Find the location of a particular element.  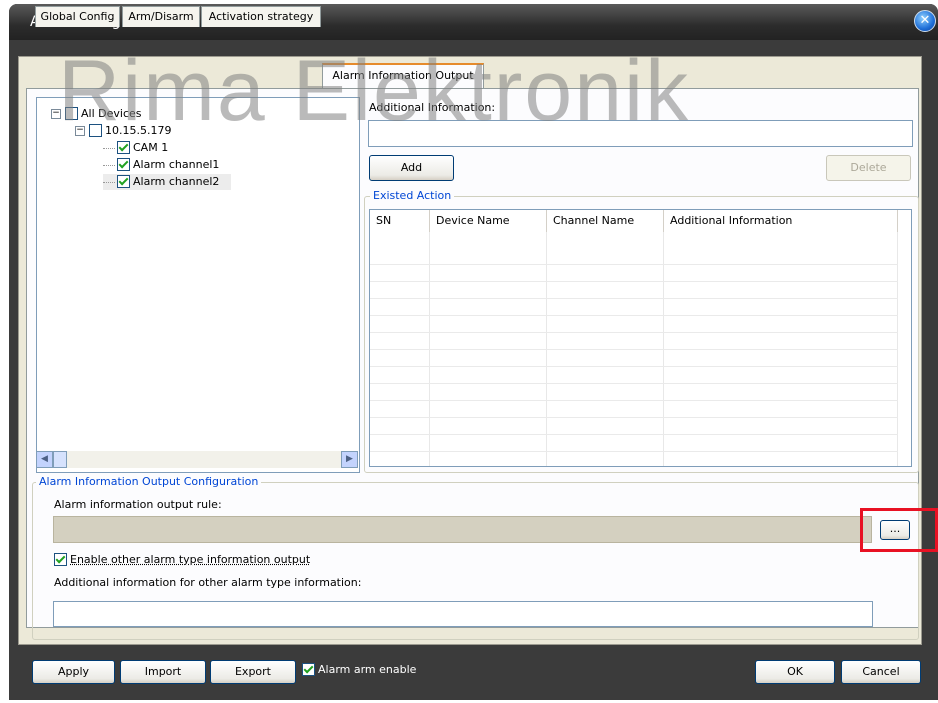

checkbox-cam1 is located at coordinates (123, 147).